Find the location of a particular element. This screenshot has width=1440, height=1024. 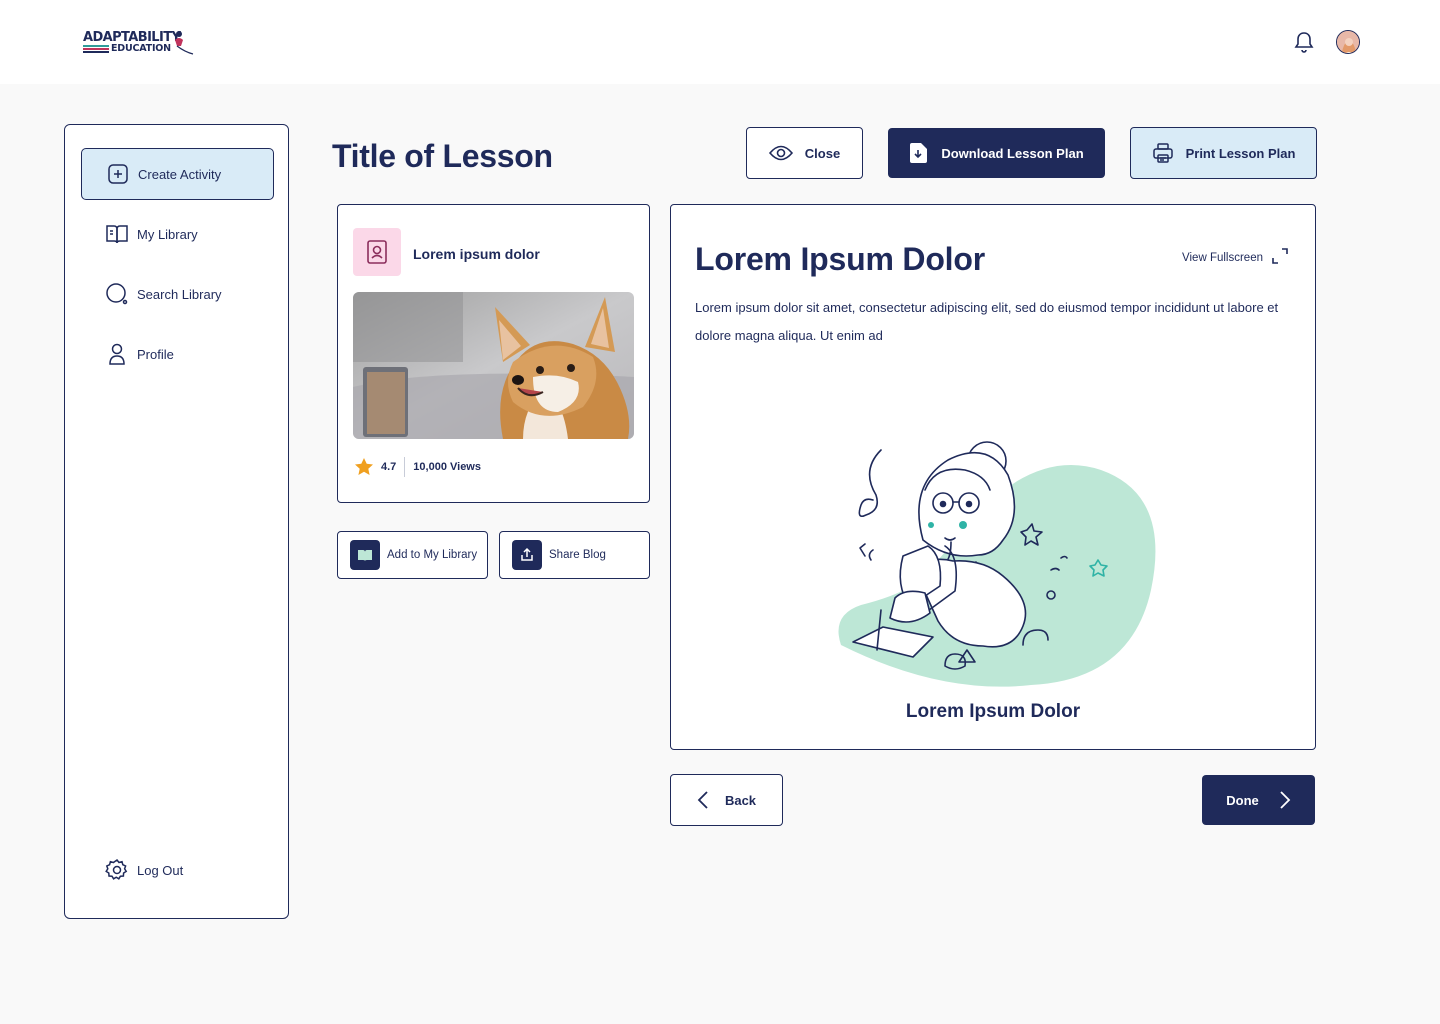

avatar-portrait-icon is located at coordinates (1348, 42).